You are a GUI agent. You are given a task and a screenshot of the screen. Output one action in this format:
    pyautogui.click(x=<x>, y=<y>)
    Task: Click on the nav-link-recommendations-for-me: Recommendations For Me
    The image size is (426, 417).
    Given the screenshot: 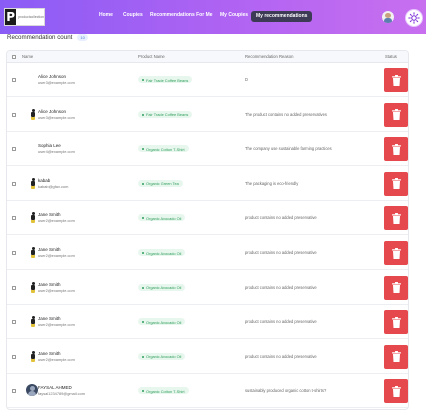 What is the action you would take?
    pyautogui.click(x=181, y=15)
    